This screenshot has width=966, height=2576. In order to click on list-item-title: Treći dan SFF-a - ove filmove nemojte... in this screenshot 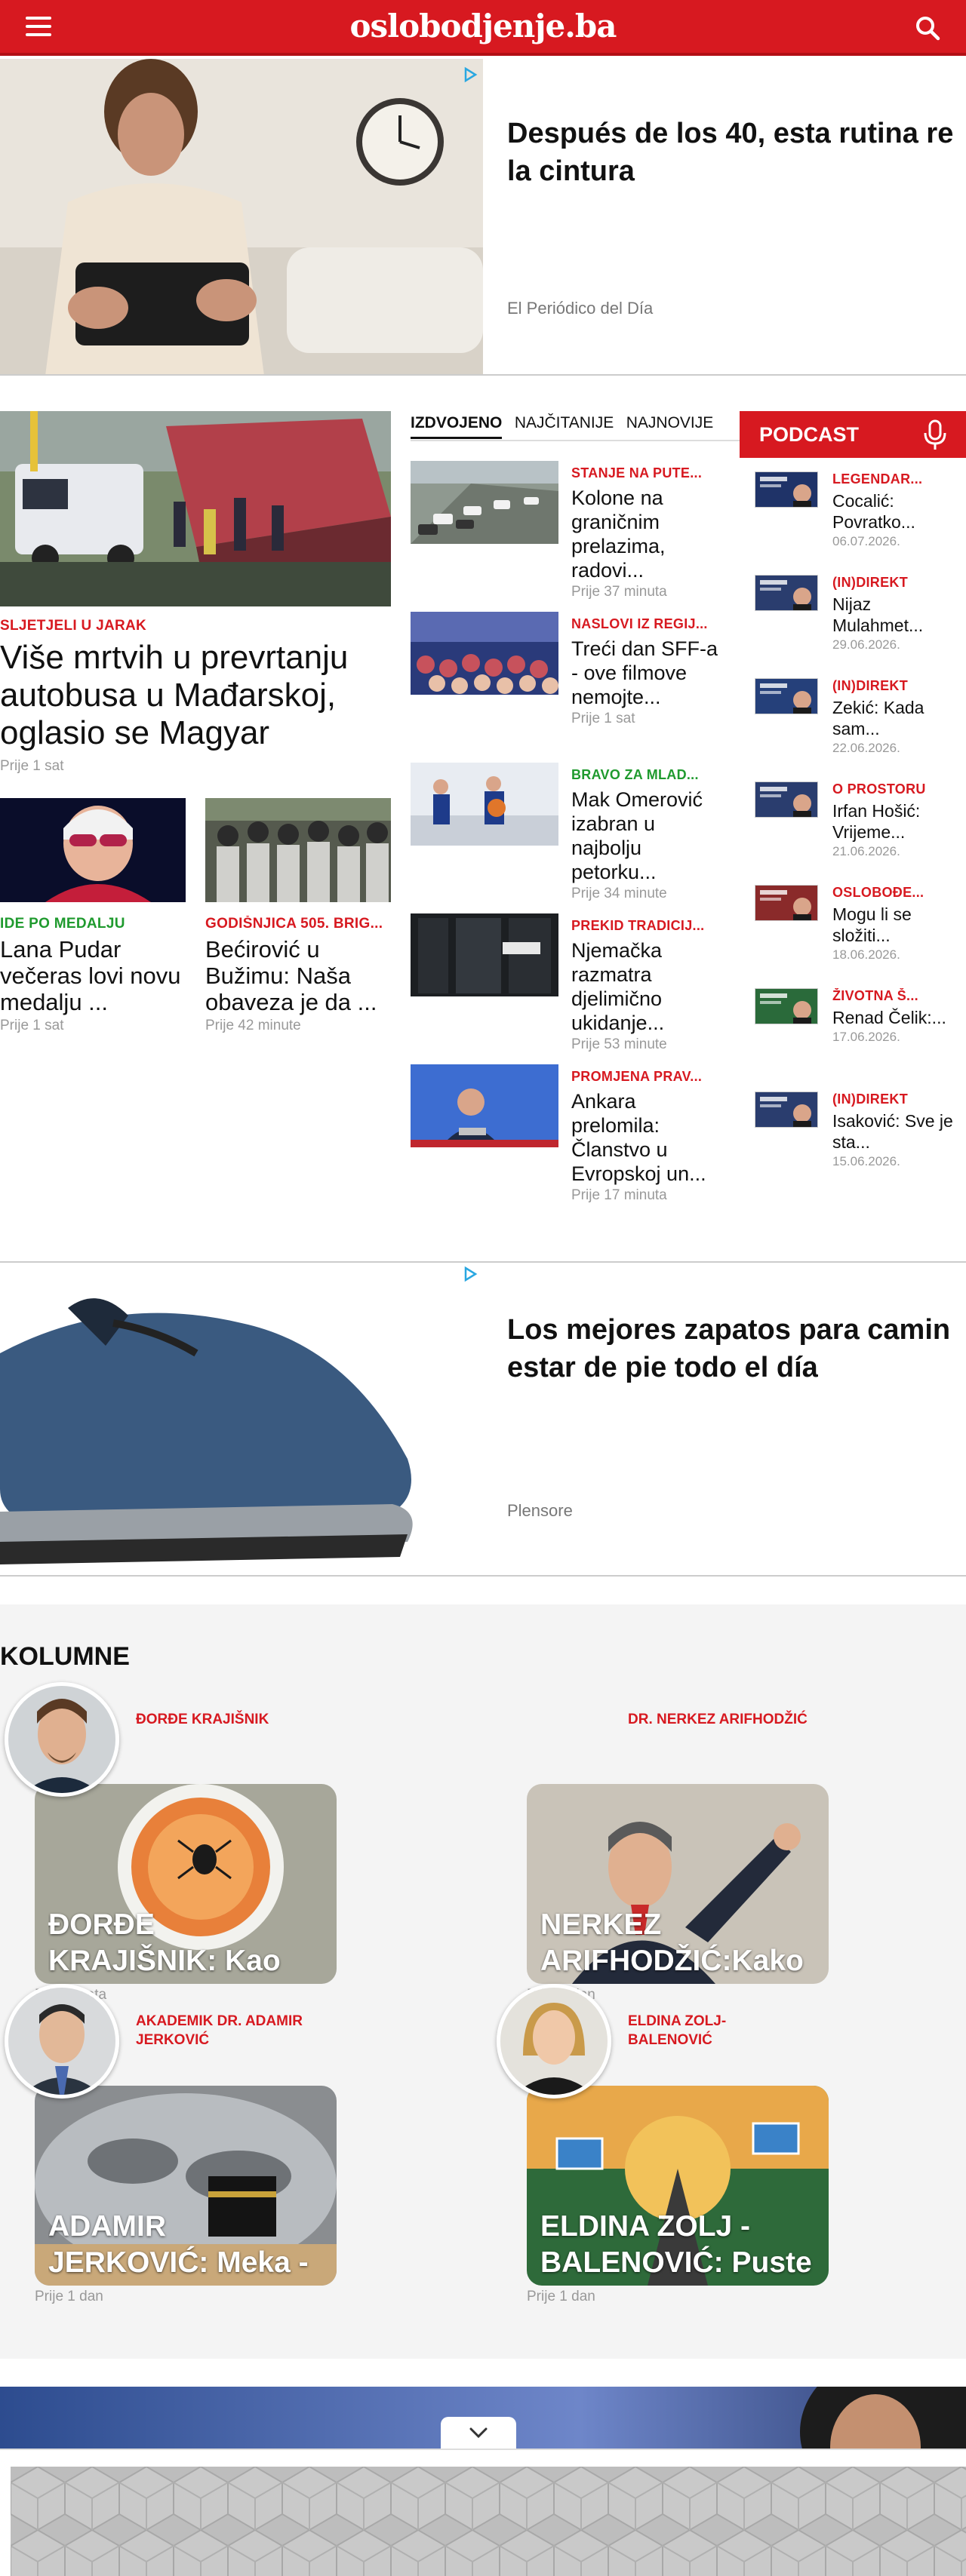, I will do `click(649, 673)`.